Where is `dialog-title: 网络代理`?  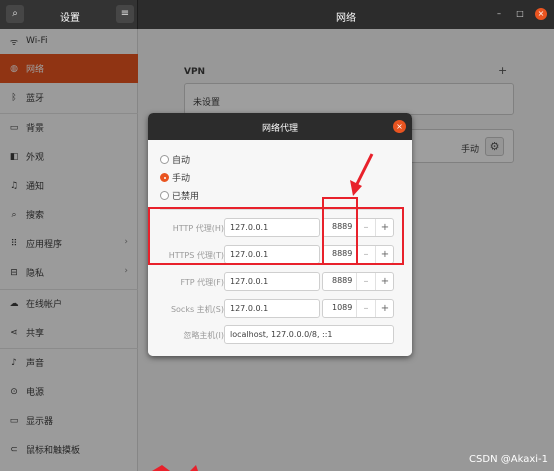 dialog-title: 网络代理 is located at coordinates (279, 129).